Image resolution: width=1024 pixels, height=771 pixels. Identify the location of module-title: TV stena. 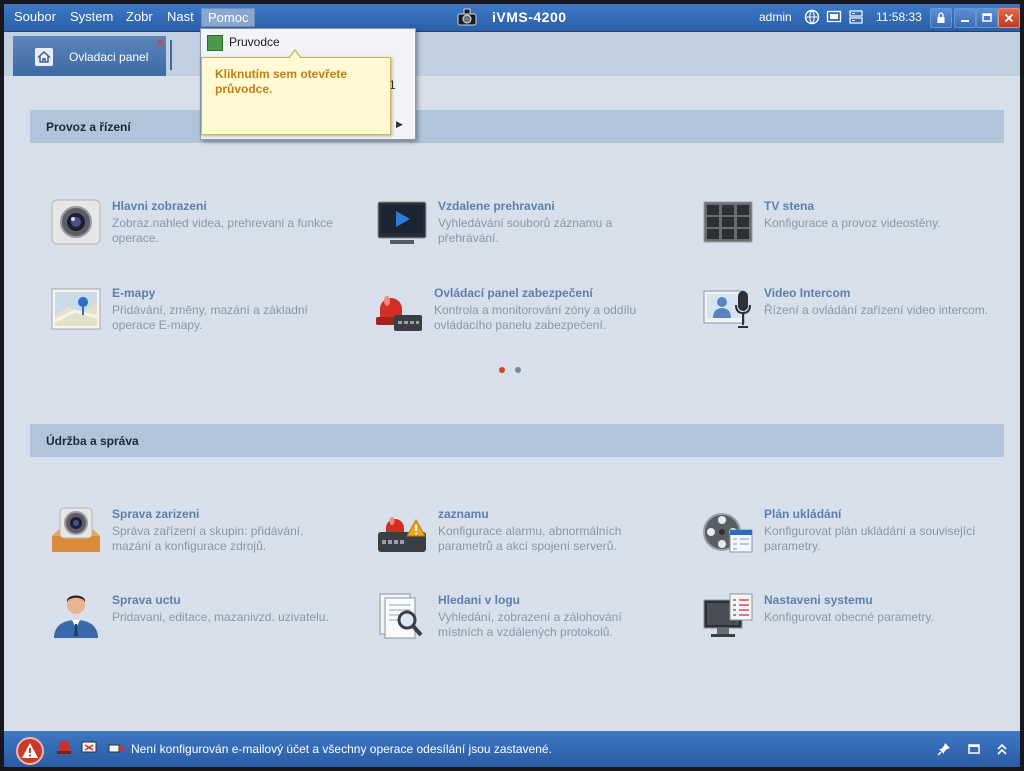
(789, 206).